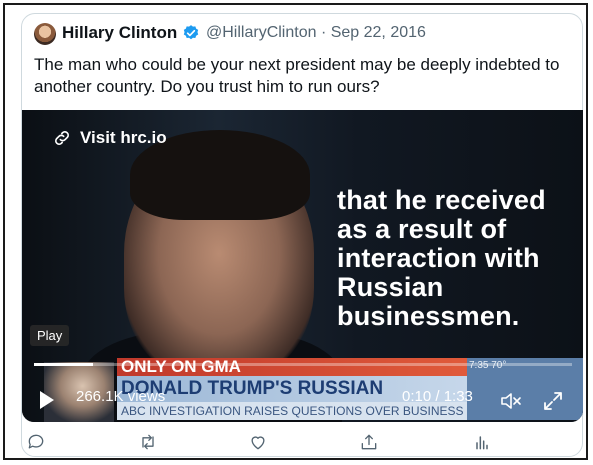  I want to click on play-icon, so click(47, 400).